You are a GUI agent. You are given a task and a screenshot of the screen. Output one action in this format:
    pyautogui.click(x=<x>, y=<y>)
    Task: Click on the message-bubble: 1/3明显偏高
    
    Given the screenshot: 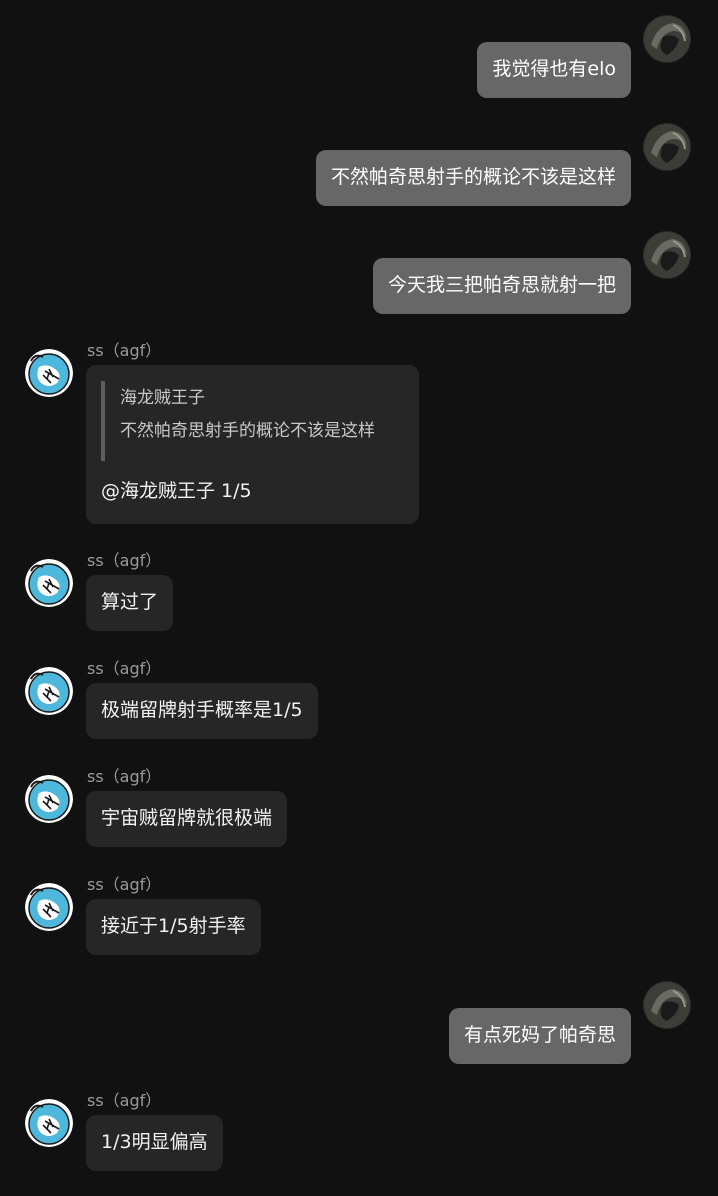 What is the action you would take?
    pyautogui.click(x=154, y=1143)
    